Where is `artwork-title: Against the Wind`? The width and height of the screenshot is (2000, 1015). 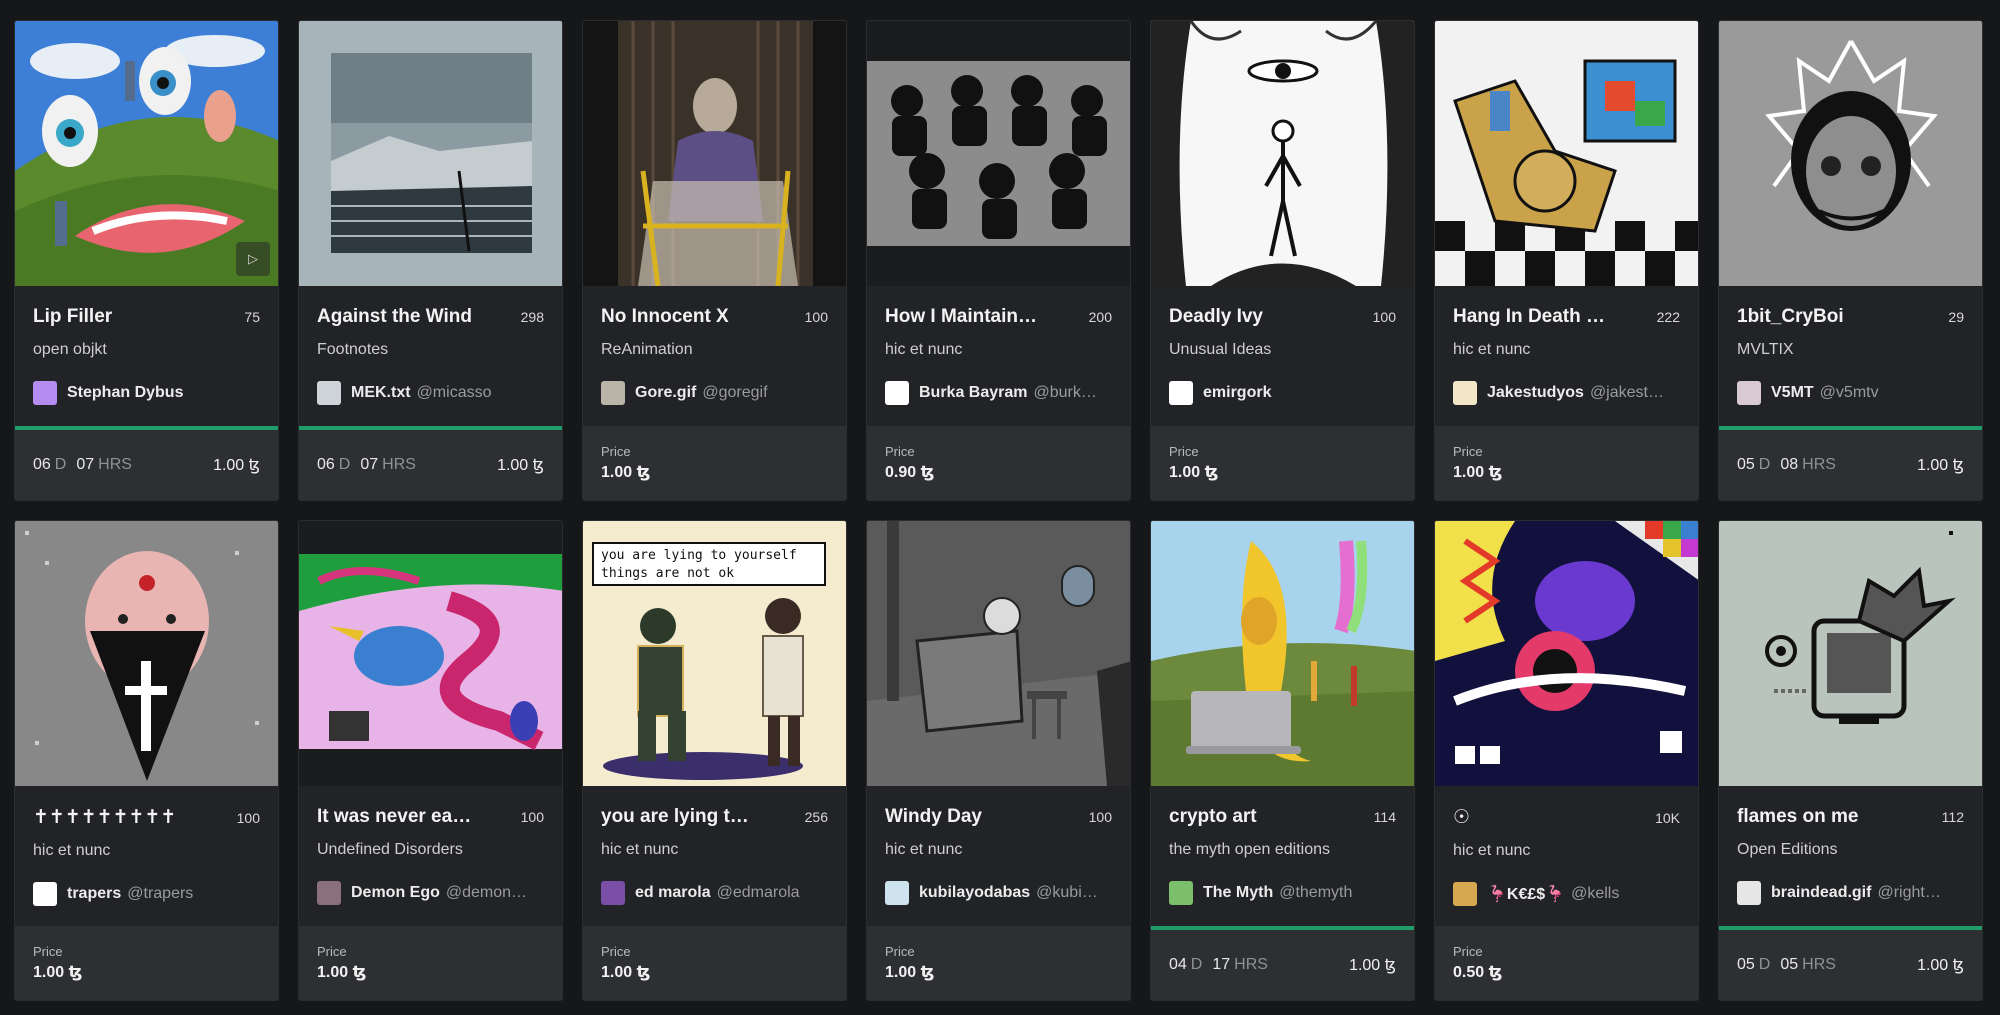
artwork-title: Against the Wind is located at coordinates (394, 317).